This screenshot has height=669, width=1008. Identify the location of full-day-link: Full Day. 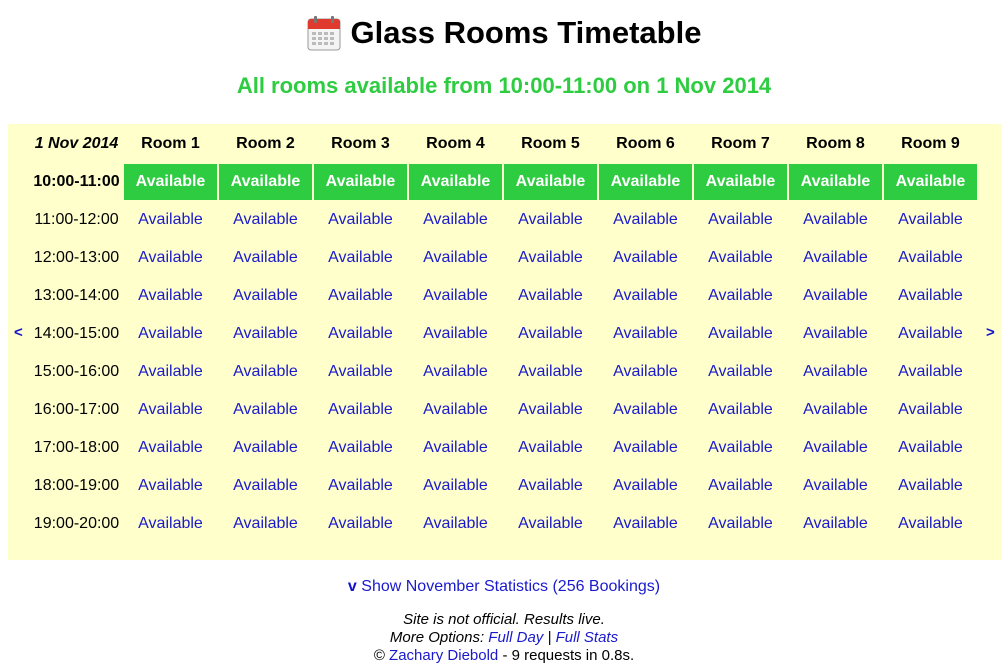
(515, 637).